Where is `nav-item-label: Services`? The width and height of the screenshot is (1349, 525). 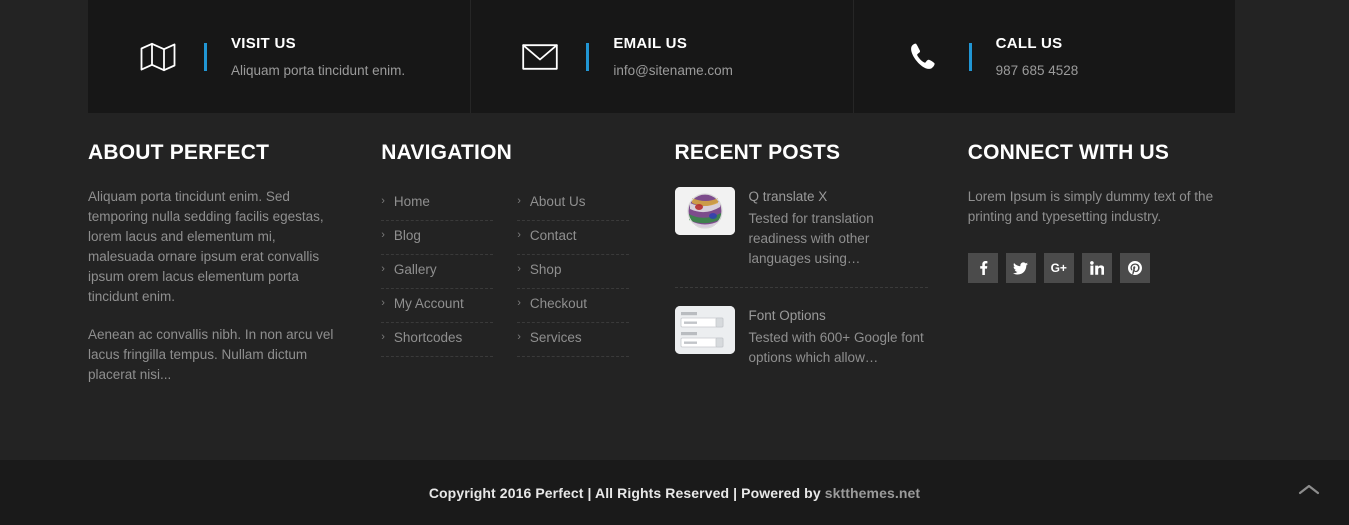
nav-item-label: Services is located at coordinates (555, 337).